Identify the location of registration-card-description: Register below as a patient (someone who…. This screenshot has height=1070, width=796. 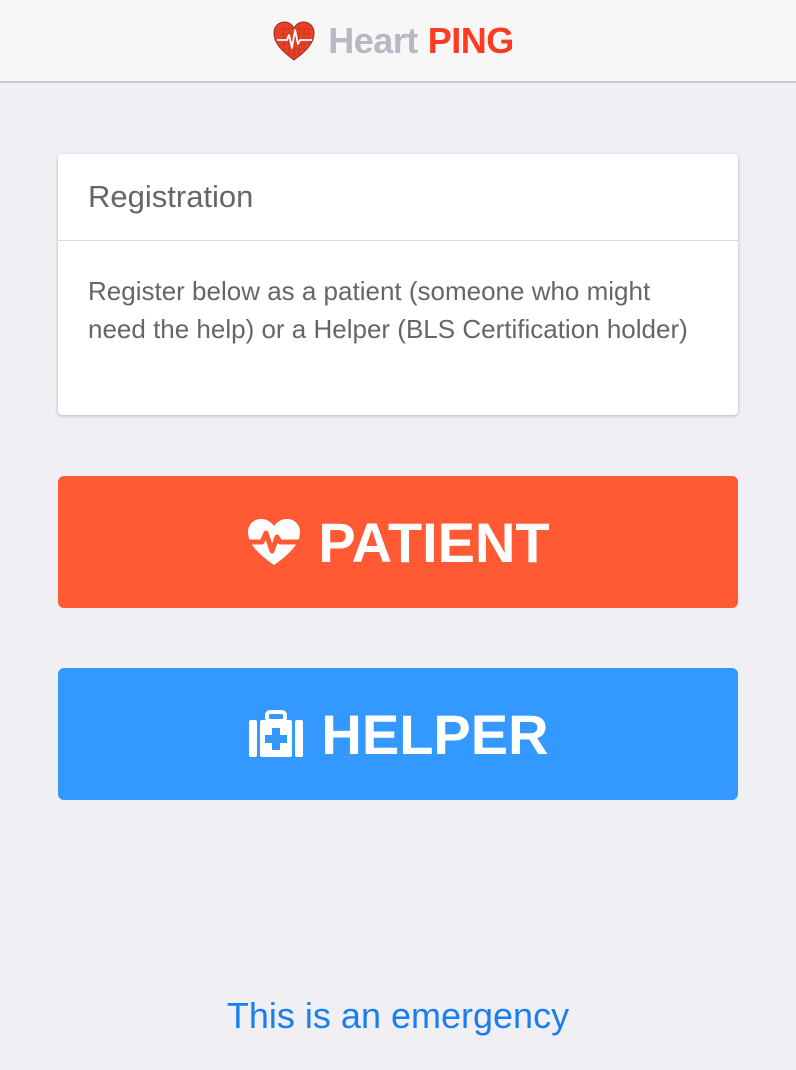
(388, 310).